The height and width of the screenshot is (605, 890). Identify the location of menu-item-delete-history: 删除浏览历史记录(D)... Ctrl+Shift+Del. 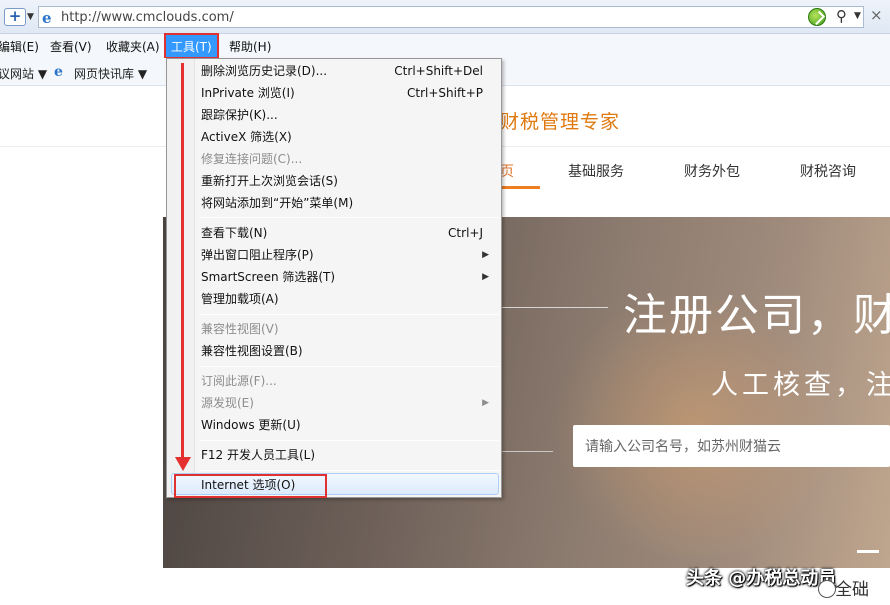
(349, 71).